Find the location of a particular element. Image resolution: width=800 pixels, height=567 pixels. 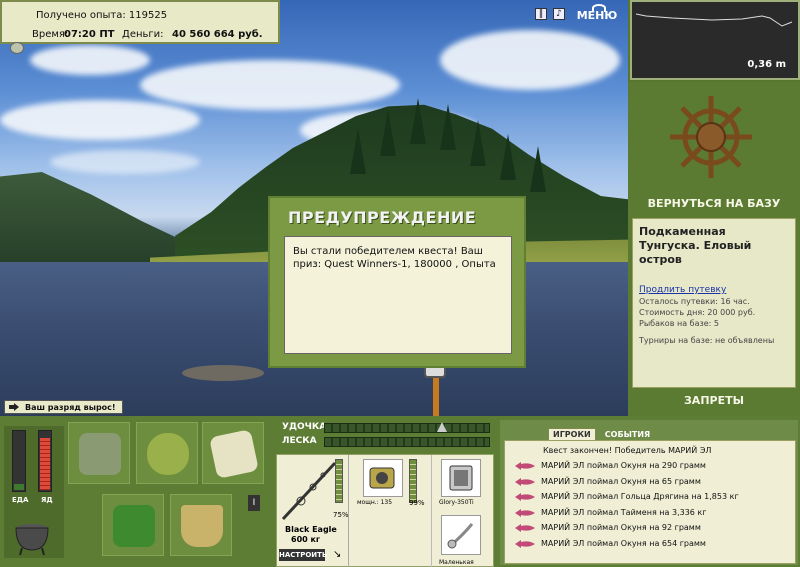

pause-icon: ‖ is located at coordinates (541, 14).